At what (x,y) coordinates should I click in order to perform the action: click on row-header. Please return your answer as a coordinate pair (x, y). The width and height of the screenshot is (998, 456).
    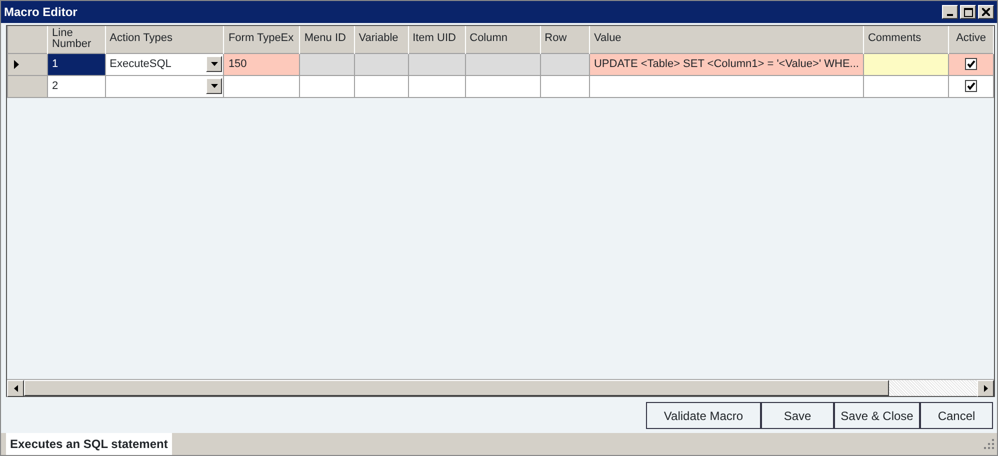
    Looking at the image, I should click on (28, 64).